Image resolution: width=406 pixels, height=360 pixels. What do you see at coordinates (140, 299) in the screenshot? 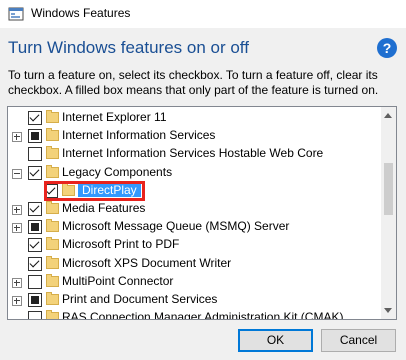
I see `tree-item-label: Print and Document Services` at bounding box center [140, 299].